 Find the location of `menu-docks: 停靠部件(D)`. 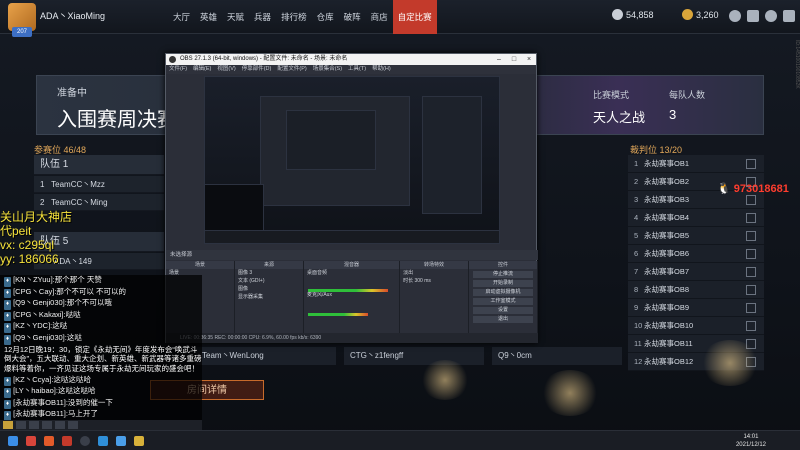

menu-docks: 停靠部件(D) is located at coordinates (257, 69).